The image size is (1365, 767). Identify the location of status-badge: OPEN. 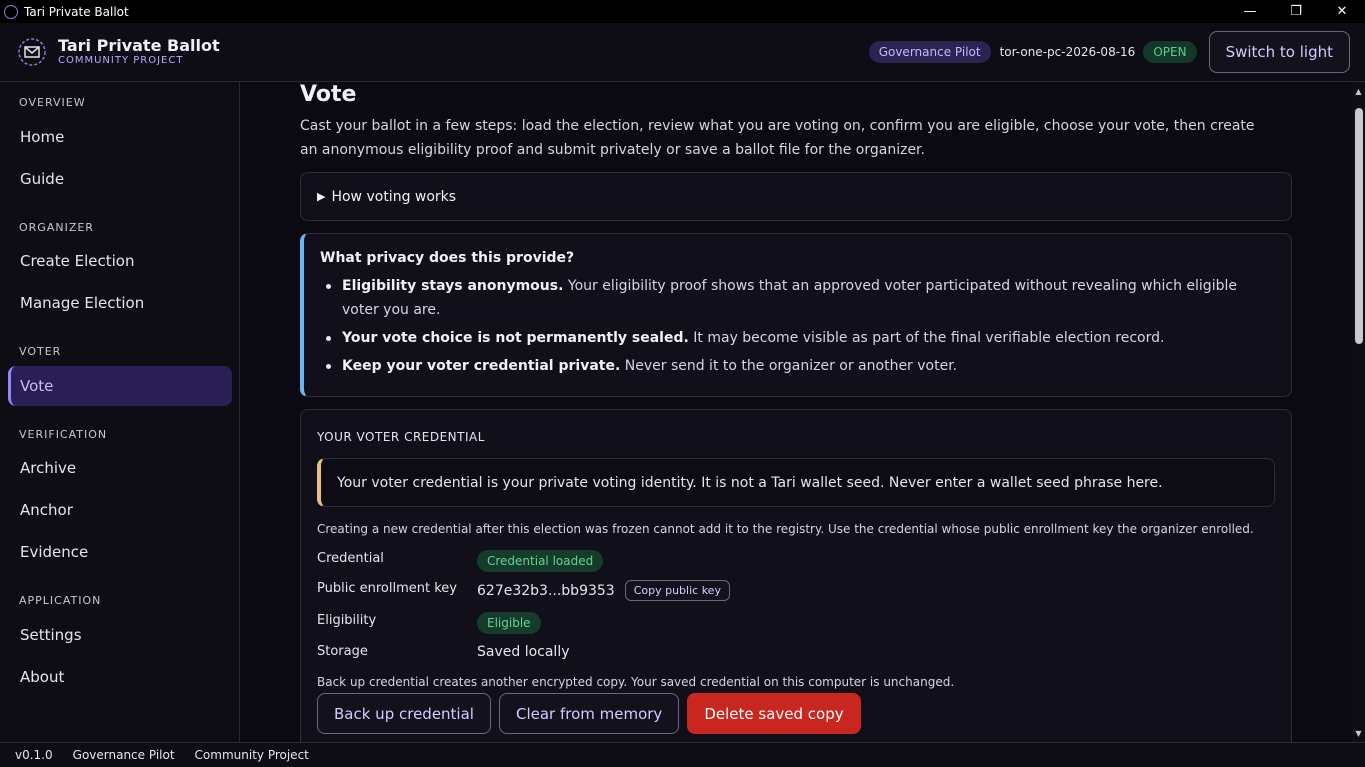
(1170, 52).